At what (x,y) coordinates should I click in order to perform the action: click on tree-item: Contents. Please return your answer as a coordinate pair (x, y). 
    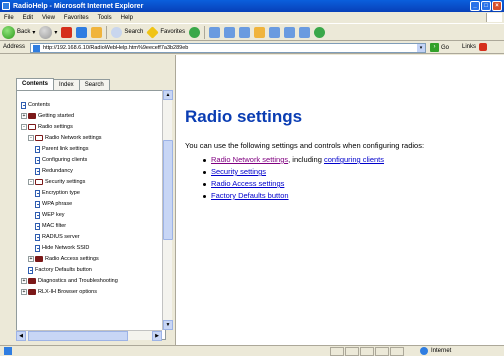
    Looking at the image, I should click on (35, 105).